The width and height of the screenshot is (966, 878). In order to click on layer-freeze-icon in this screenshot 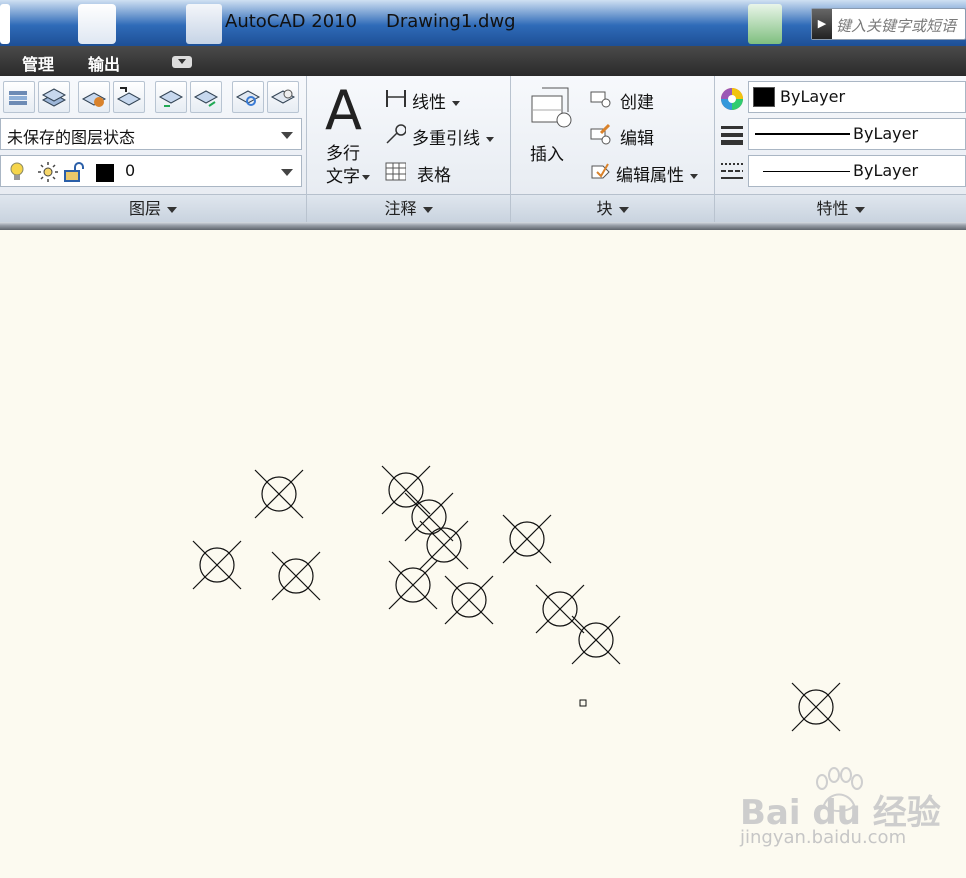, I will do `click(248, 97)`.